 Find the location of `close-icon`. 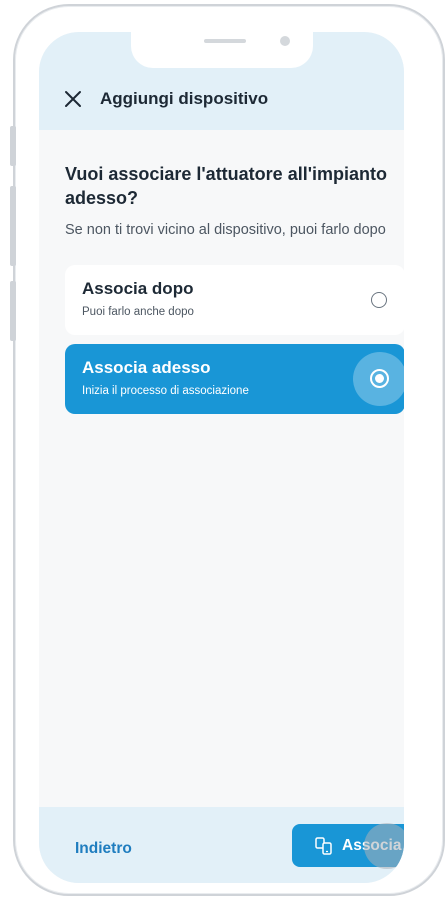

close-icon is located at coordinates (73, 99).